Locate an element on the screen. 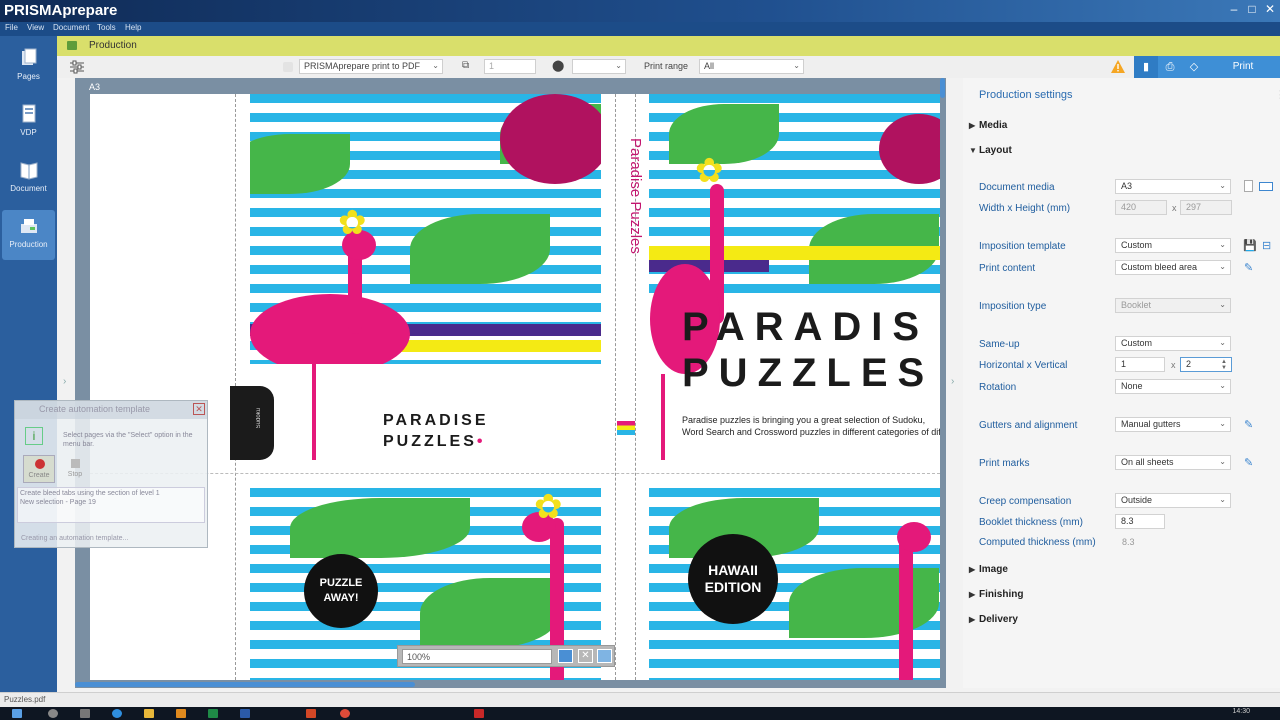 The image size is (1280, 720). settings-title: Production settings is located at coordinates (1026, 95).